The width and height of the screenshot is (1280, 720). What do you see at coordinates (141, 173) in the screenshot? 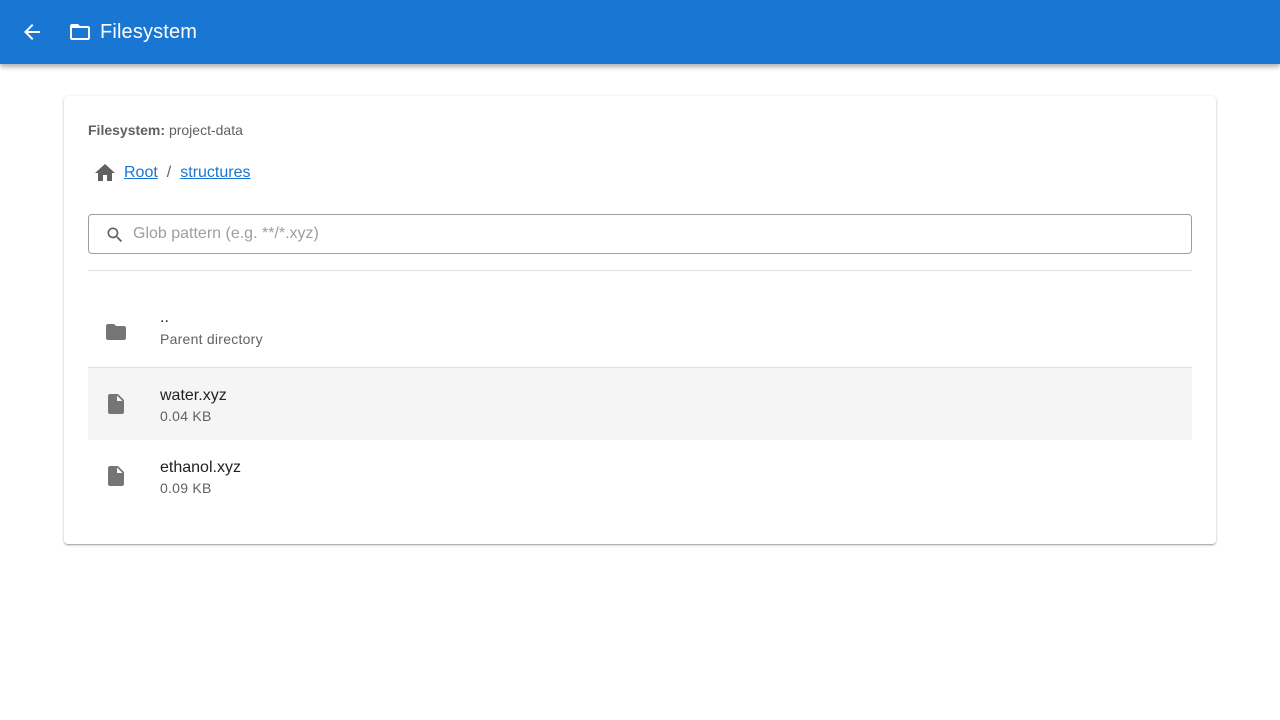
I see `breadcrumb-root: Root` at bounding box center [141, 173].